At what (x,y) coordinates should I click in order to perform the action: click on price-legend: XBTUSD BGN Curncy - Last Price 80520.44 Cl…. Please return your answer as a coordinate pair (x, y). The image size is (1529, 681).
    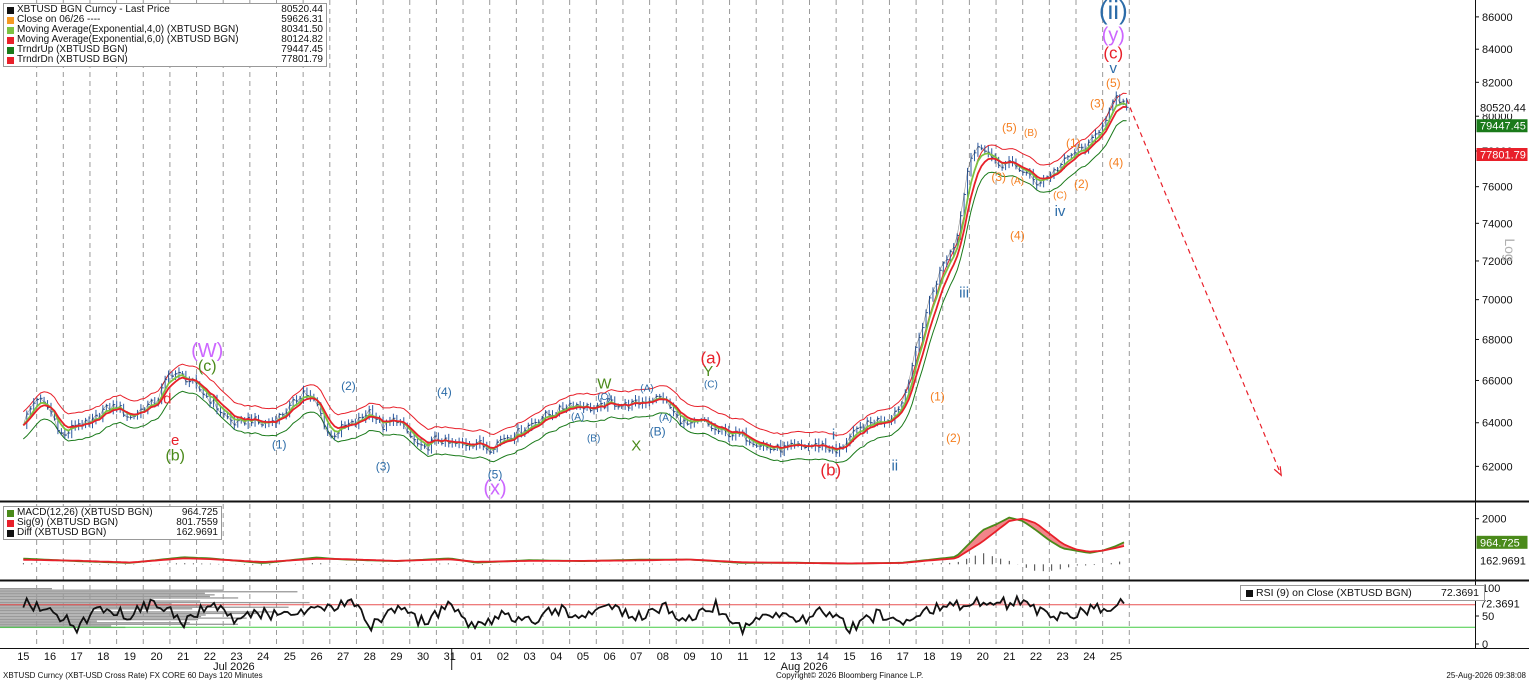
    Looking at the image, I should click on (165, 35).